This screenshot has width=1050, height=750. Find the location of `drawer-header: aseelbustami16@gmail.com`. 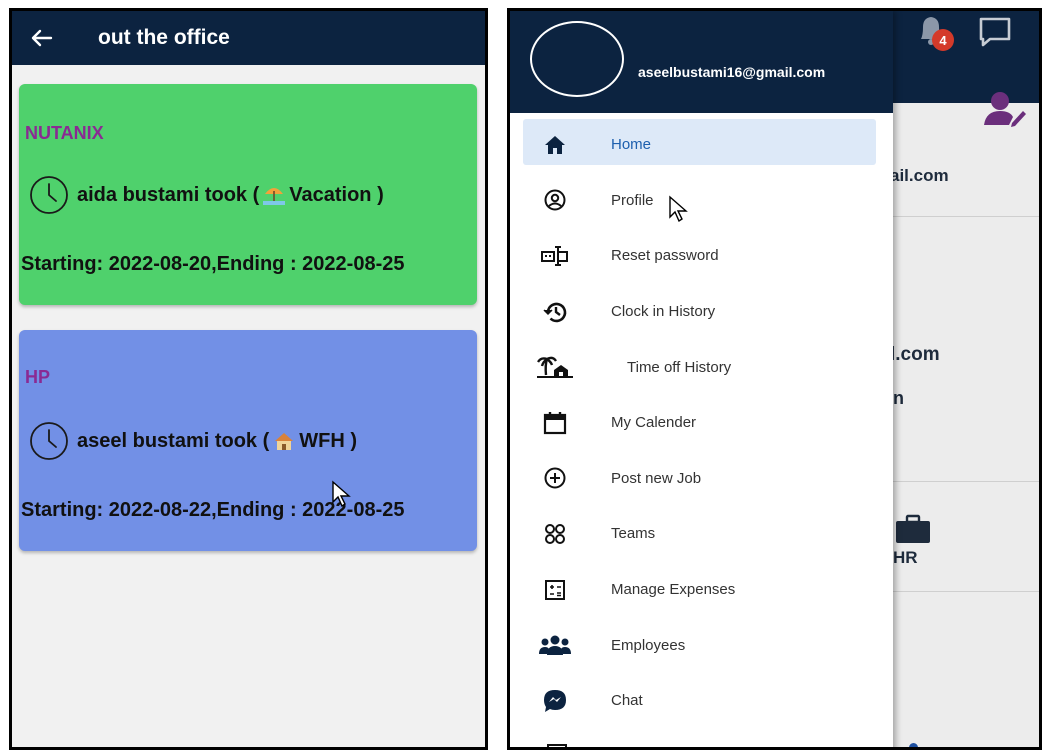

drawer-header: aseelbustami16@gmail.com is located at coordinates (701, 62).